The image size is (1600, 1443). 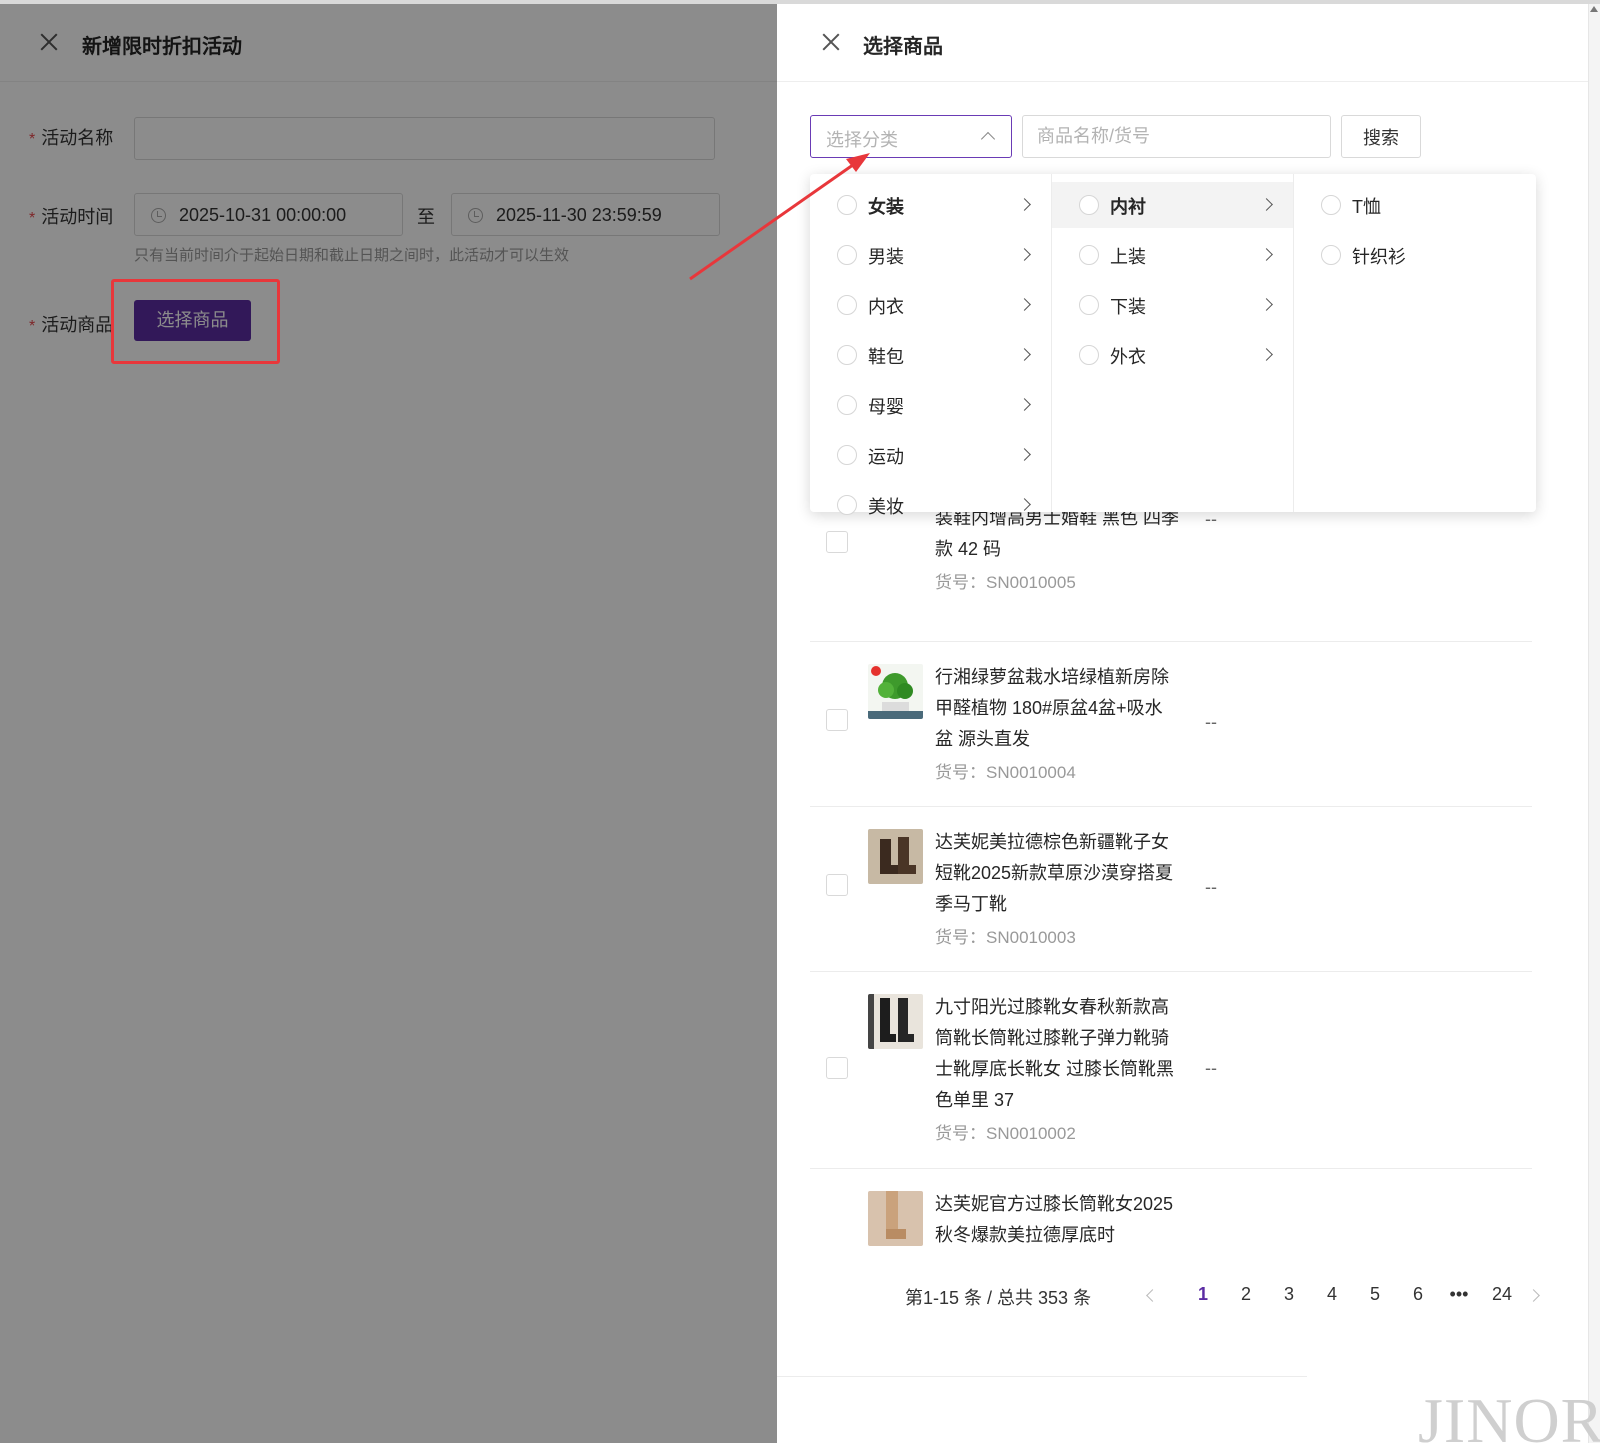 What do you see at coordinates (1415, 255) in the screenshot?
I see `cascader-option: 针织衫` at bounding box center [1415, 255].